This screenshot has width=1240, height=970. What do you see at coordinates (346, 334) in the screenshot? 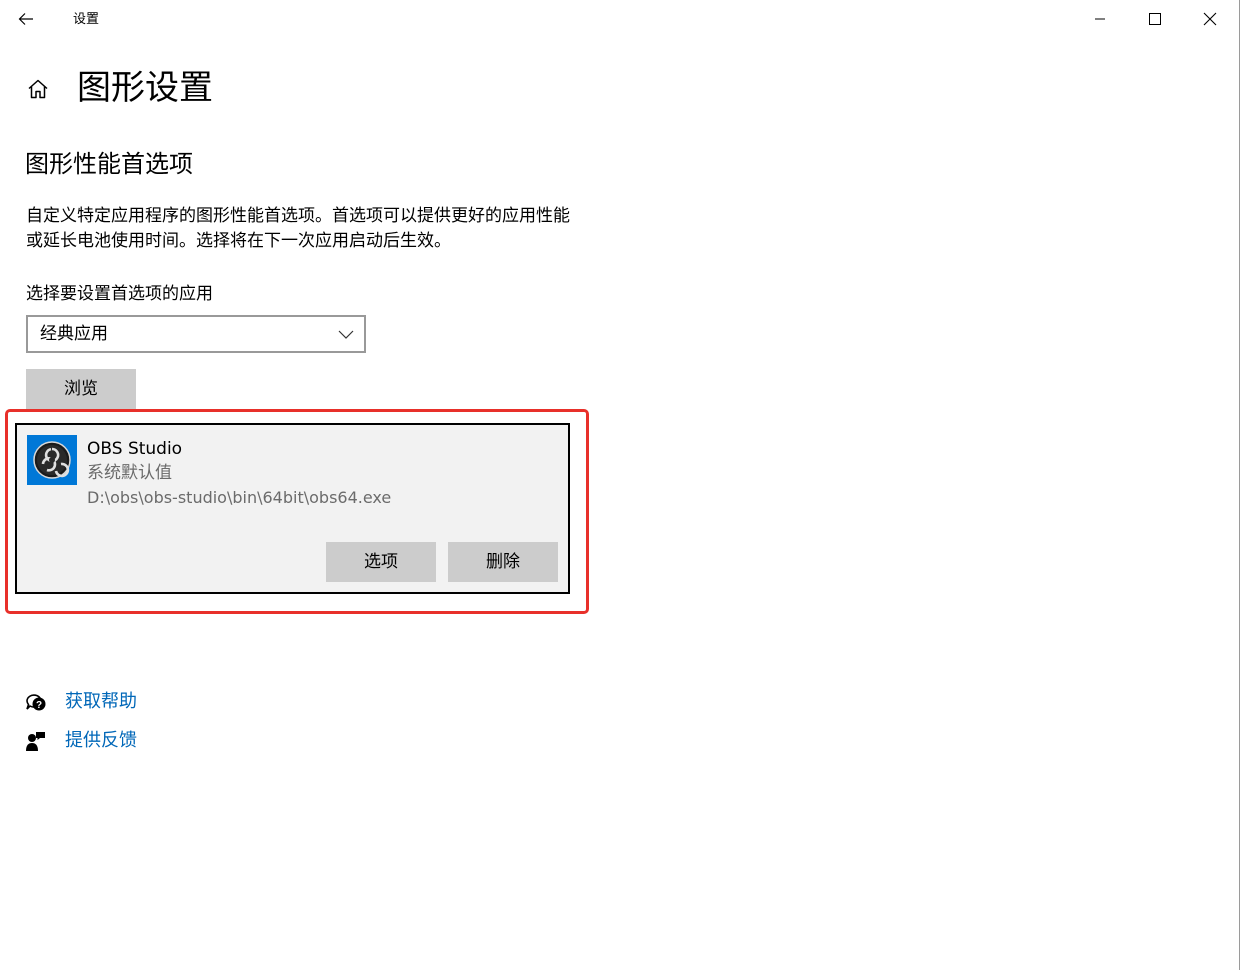
I see `chevron-down-icon` at bounding box center [346, 334].